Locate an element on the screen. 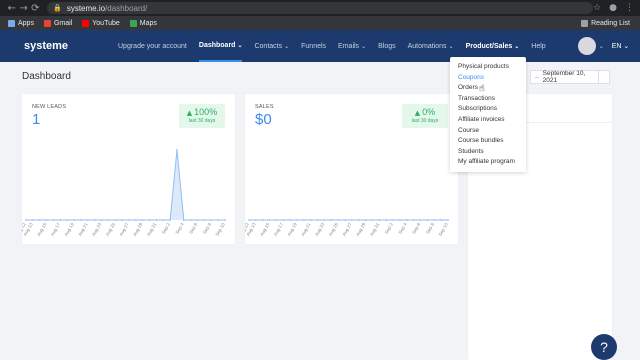 This screenshot has height=360, width=640. forward-icon: → is located at coordinates (24, 8).